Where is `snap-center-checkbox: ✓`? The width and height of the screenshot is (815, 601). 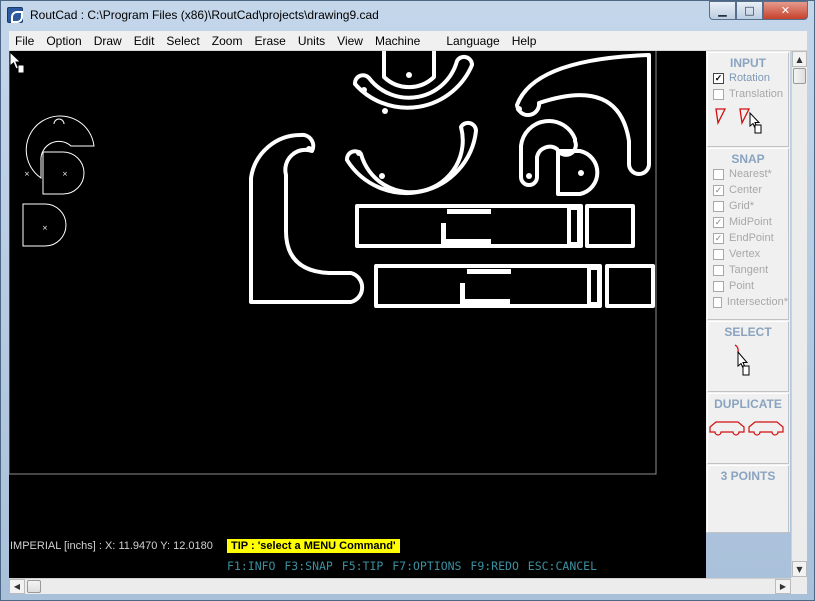
snap-center-checkbox: ✓ is located at coordinates (718, 190).